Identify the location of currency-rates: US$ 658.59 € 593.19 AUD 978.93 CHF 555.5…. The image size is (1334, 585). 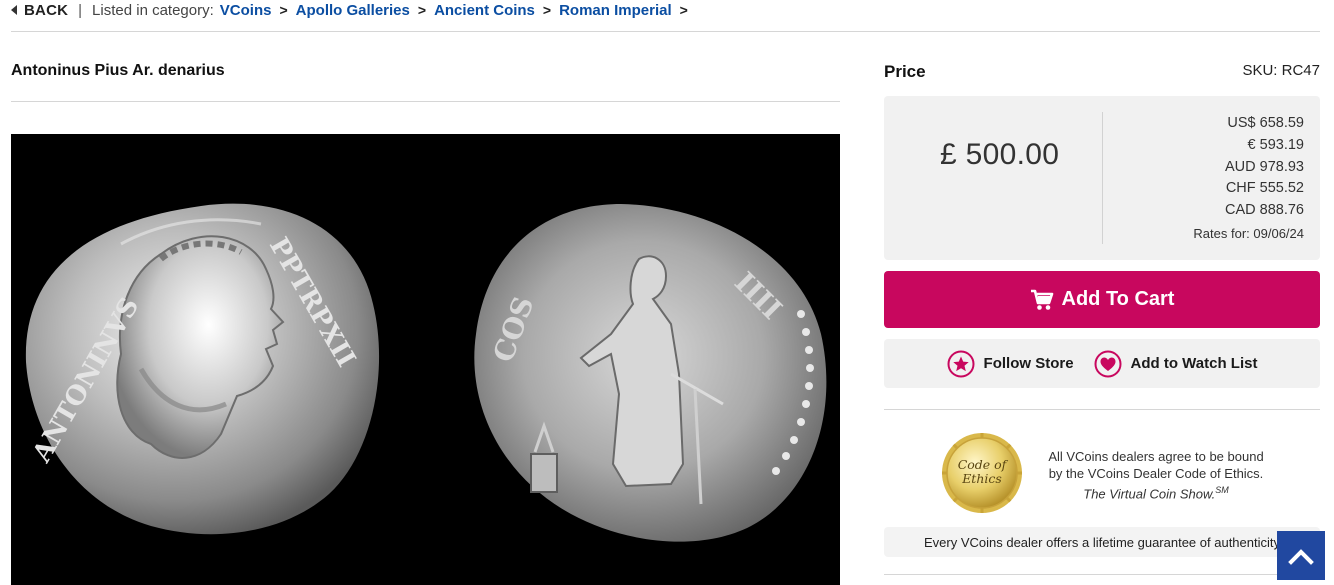
(1248, 179).